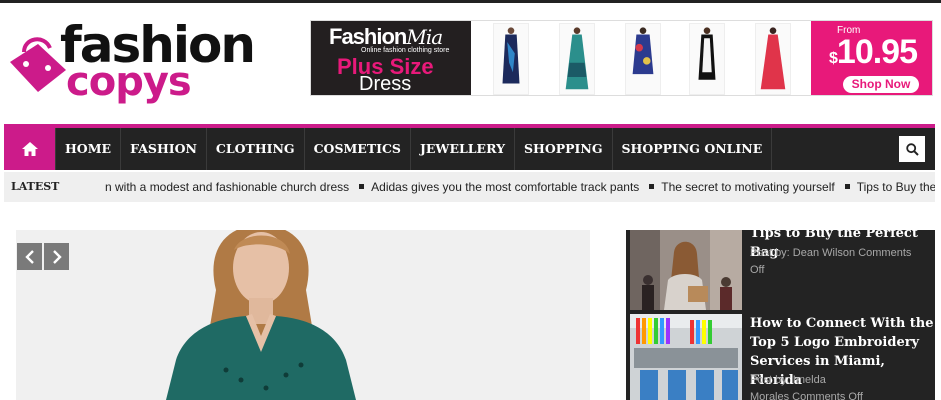 The image size is (941, 400). I want to click on slider-next-button, so click(56, 256).